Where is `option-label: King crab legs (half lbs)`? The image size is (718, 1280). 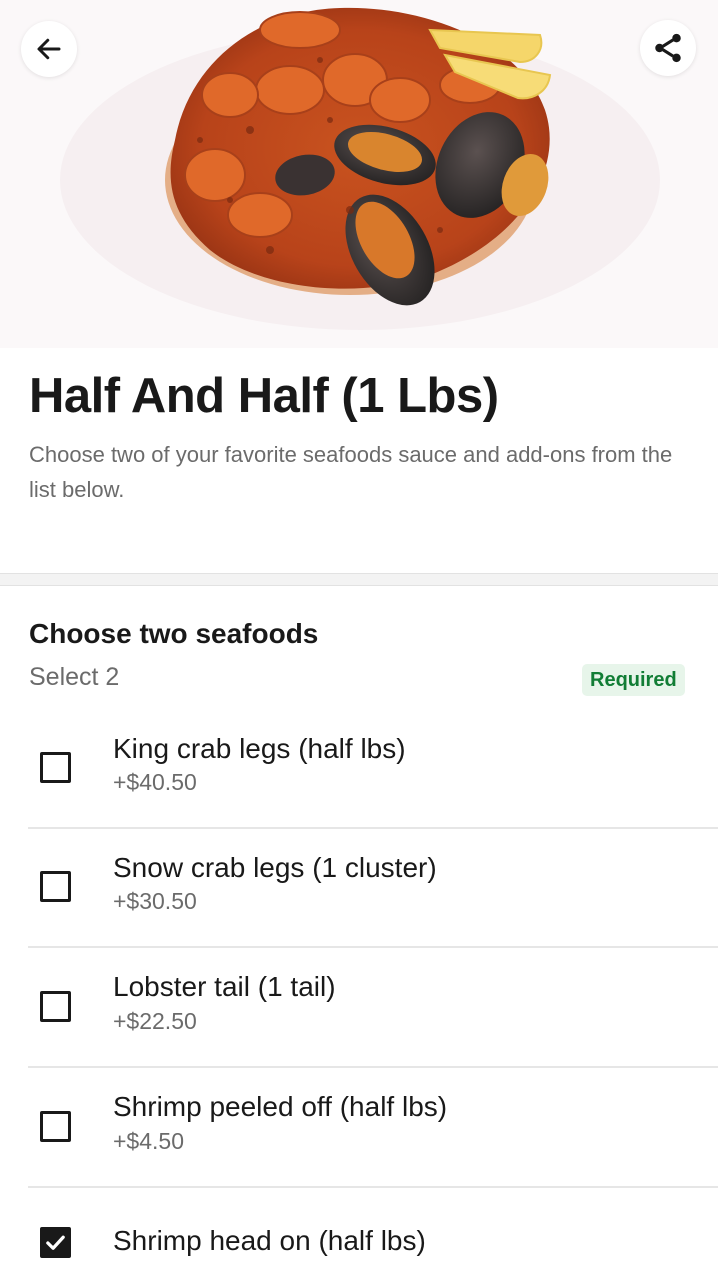 option-label: King crab legs (half lbs) is located at coordinates (259, 748).